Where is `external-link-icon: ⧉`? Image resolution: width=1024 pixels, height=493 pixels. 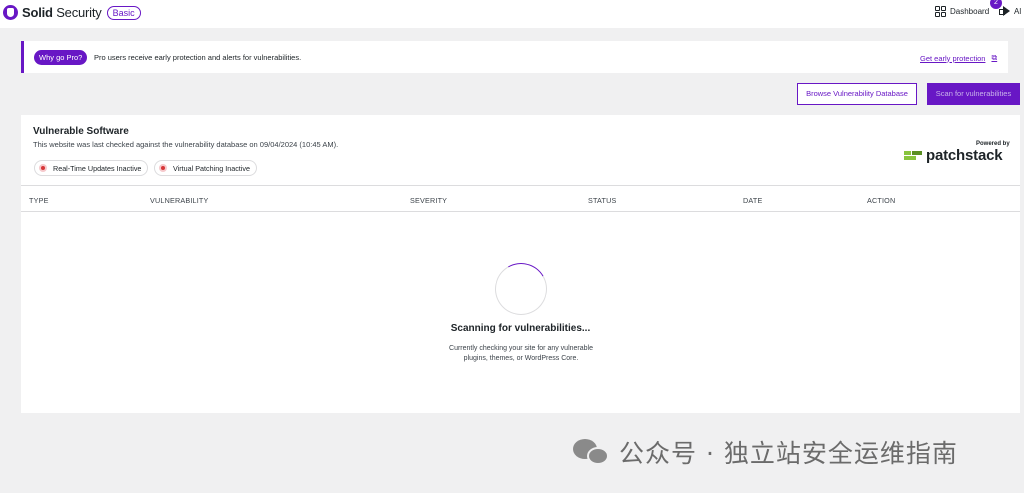 external-link-icon: ⧉ is located at coordinates (994, 57).